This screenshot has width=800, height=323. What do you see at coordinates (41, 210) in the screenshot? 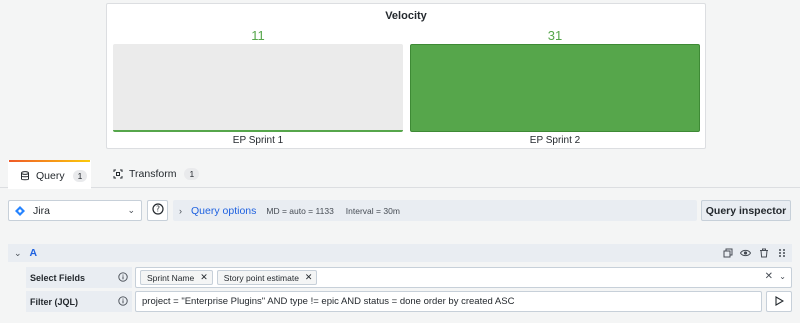
I see `datasource-name: Jira` at bounding box center [41, 210].